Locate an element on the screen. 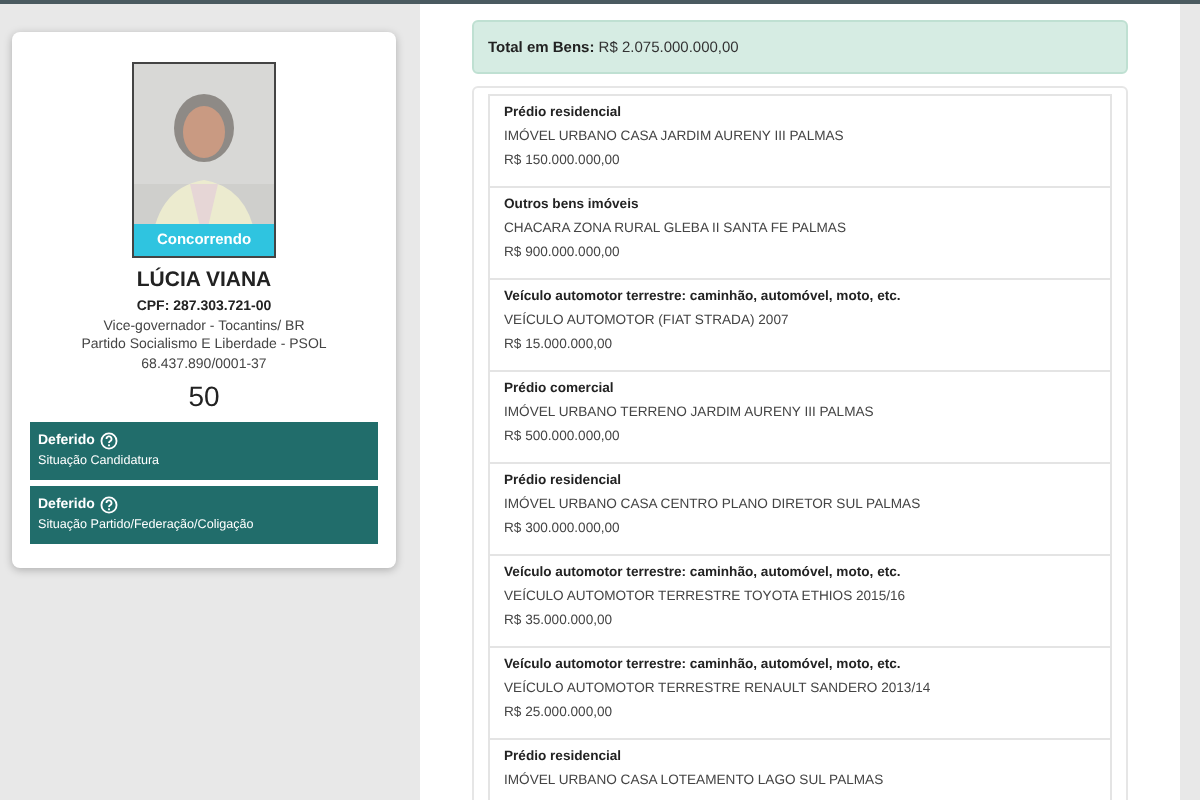 This screenshot has height=800, width=1200. candidate-number: 50 is located at coordinates (204, 396).